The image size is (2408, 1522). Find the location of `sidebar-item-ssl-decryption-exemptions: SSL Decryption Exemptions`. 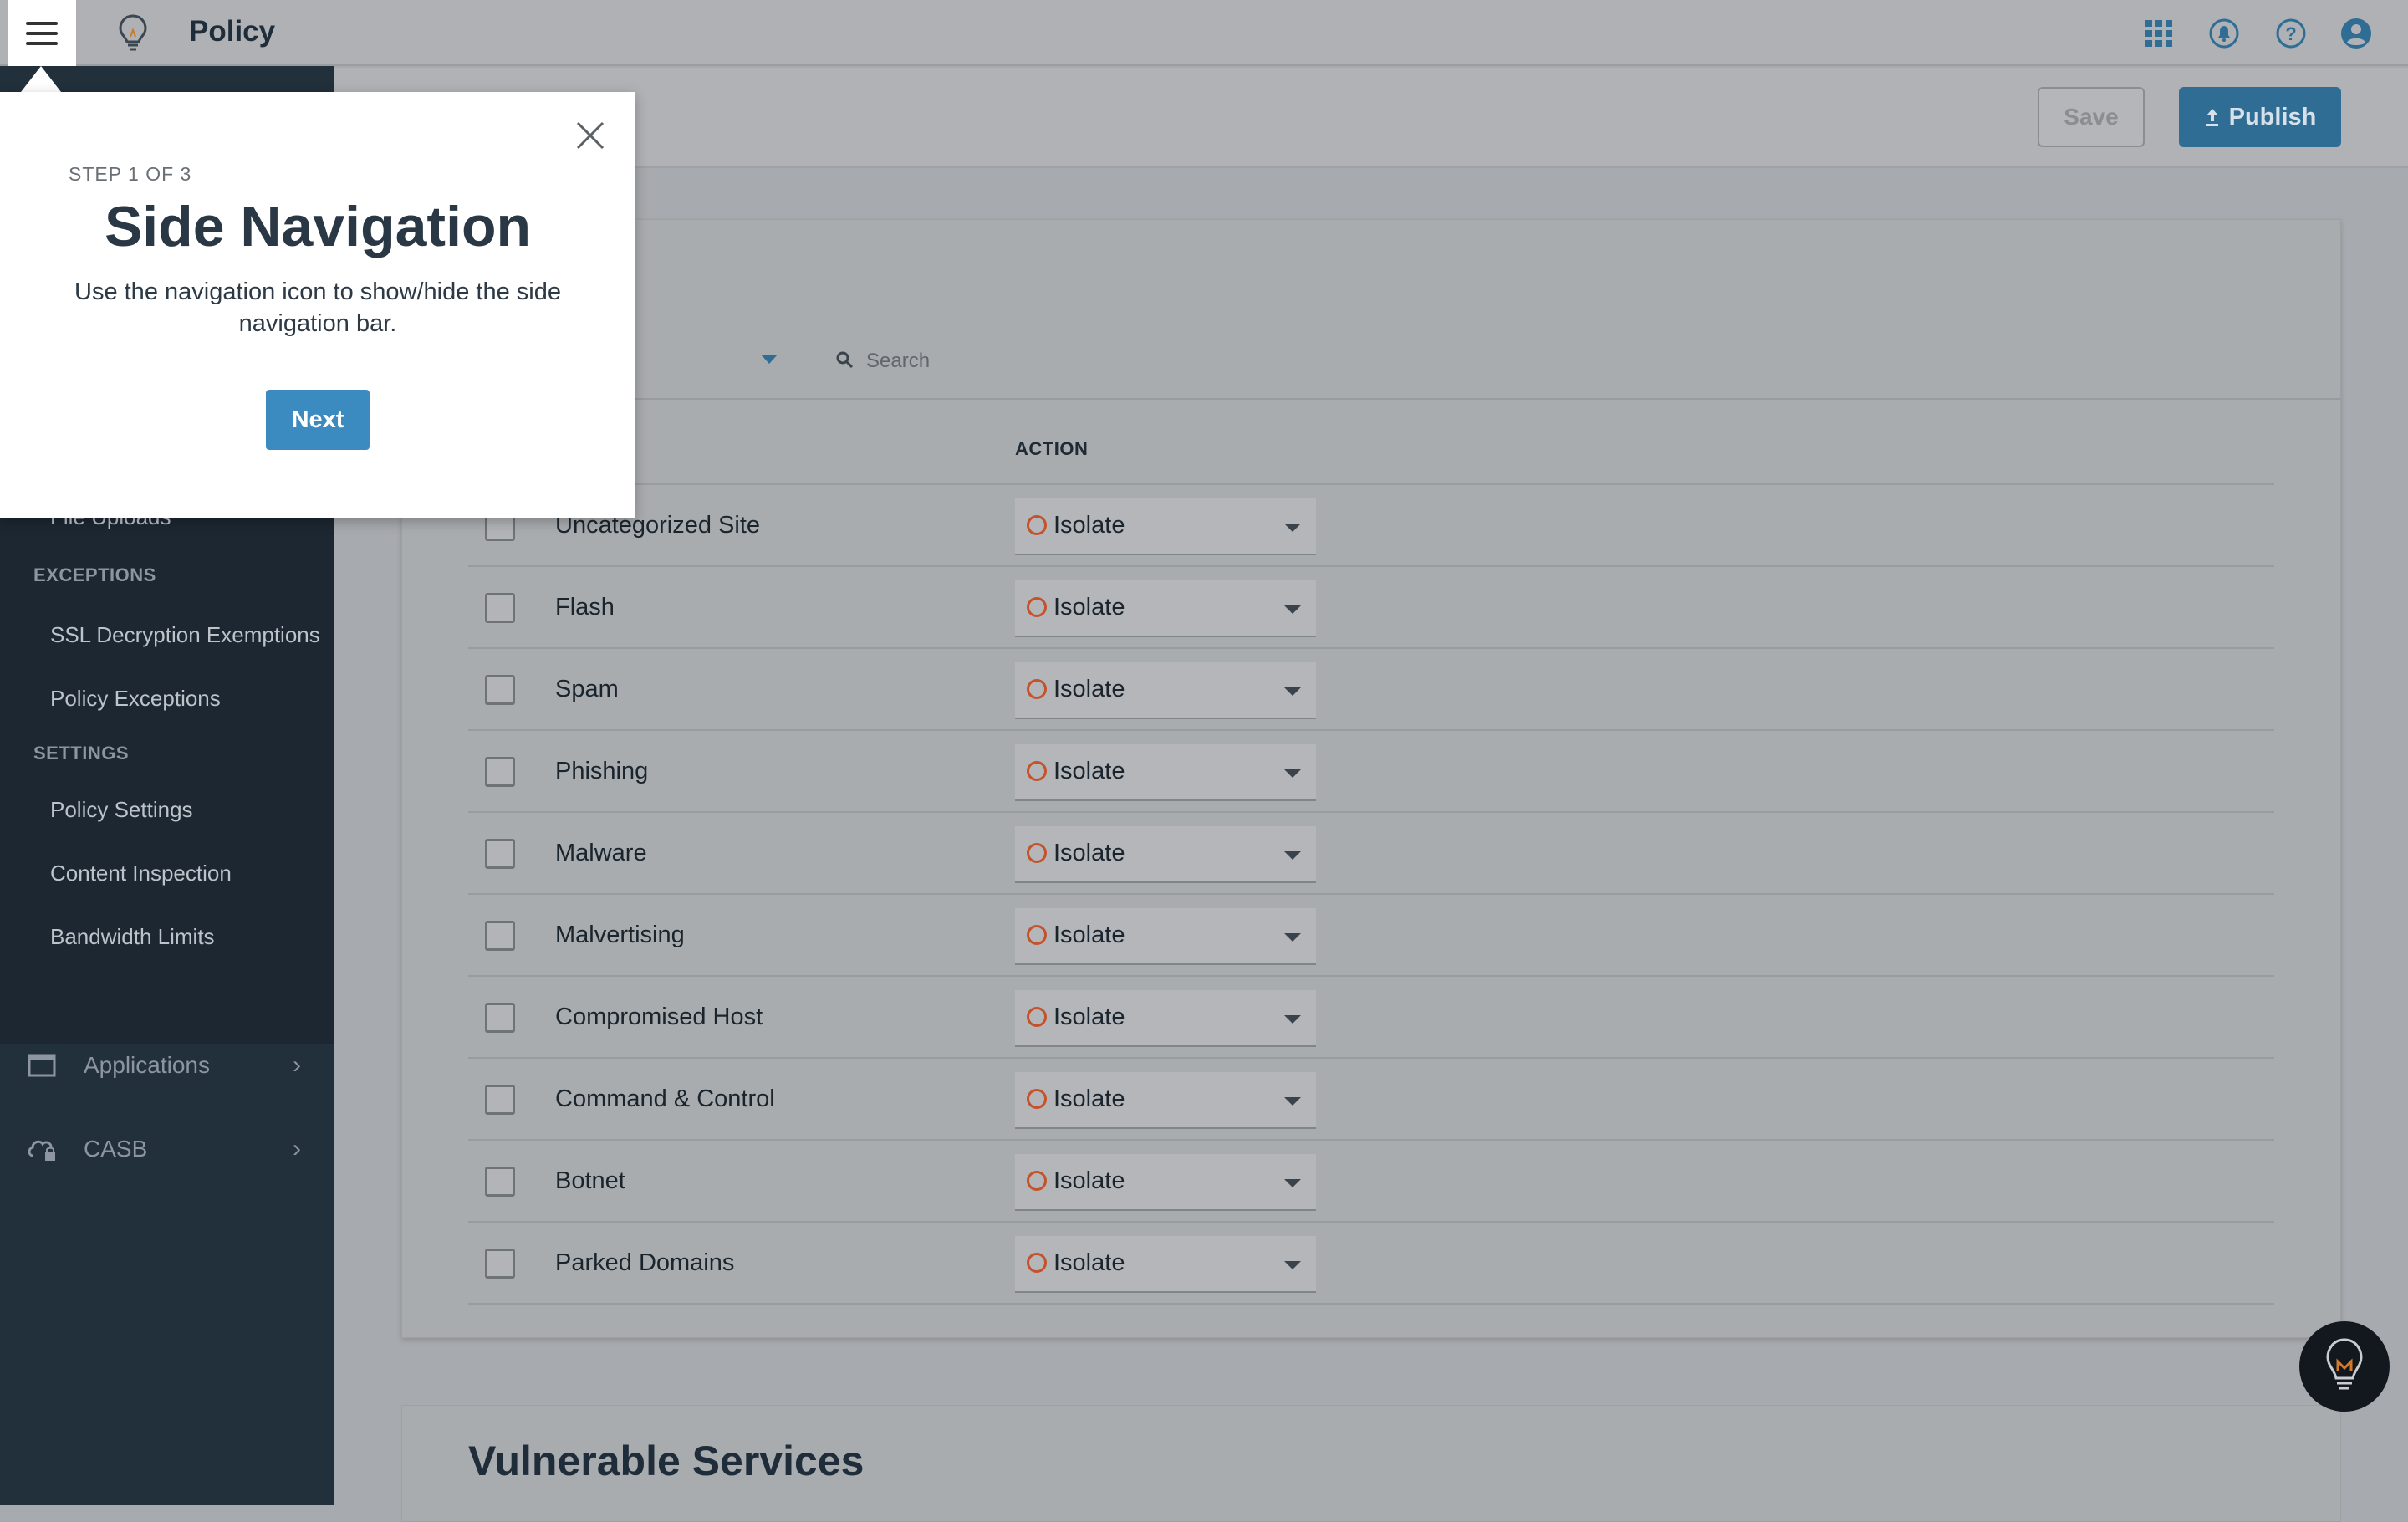

sidebar-item-ssl-decryption-exemptions: SSL Decryption Exemptions is located at coordinates (185, 635).